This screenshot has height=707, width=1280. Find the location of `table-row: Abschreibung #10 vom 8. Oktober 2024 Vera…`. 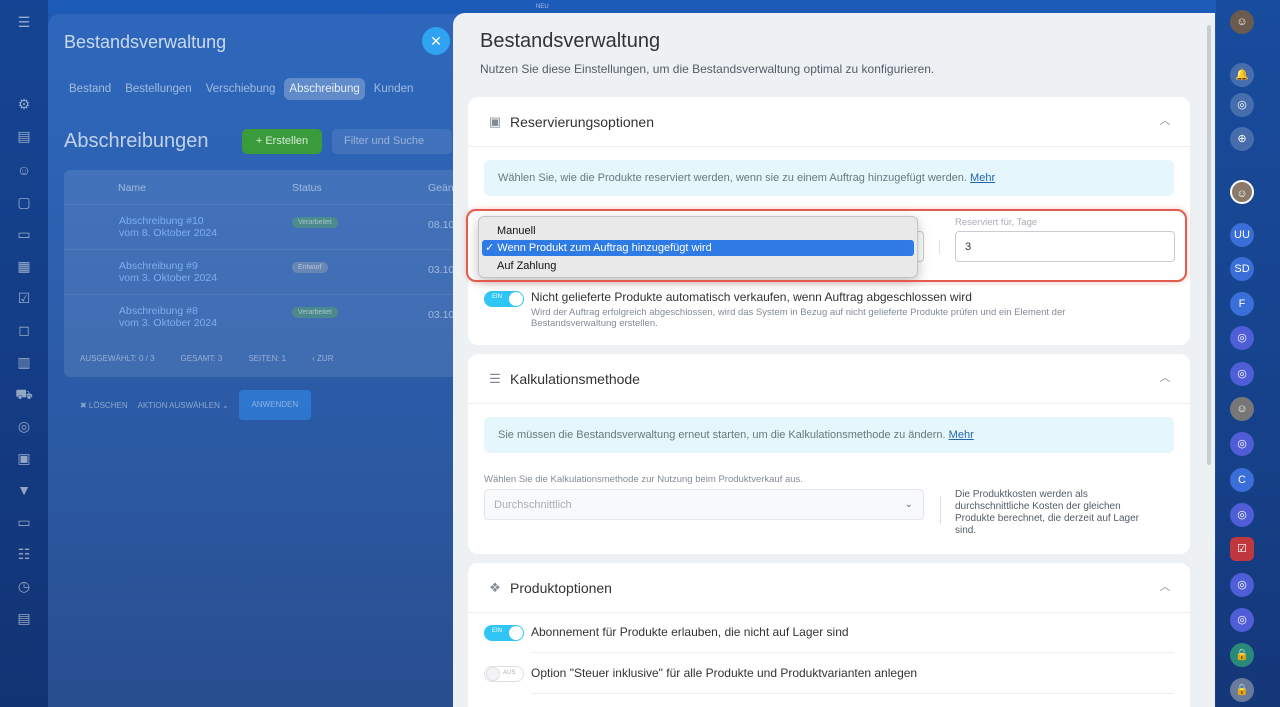

table-row: Abschreibung #10 vom 8. Oktober 2024 Vera… is located at coordinates (261, 226).